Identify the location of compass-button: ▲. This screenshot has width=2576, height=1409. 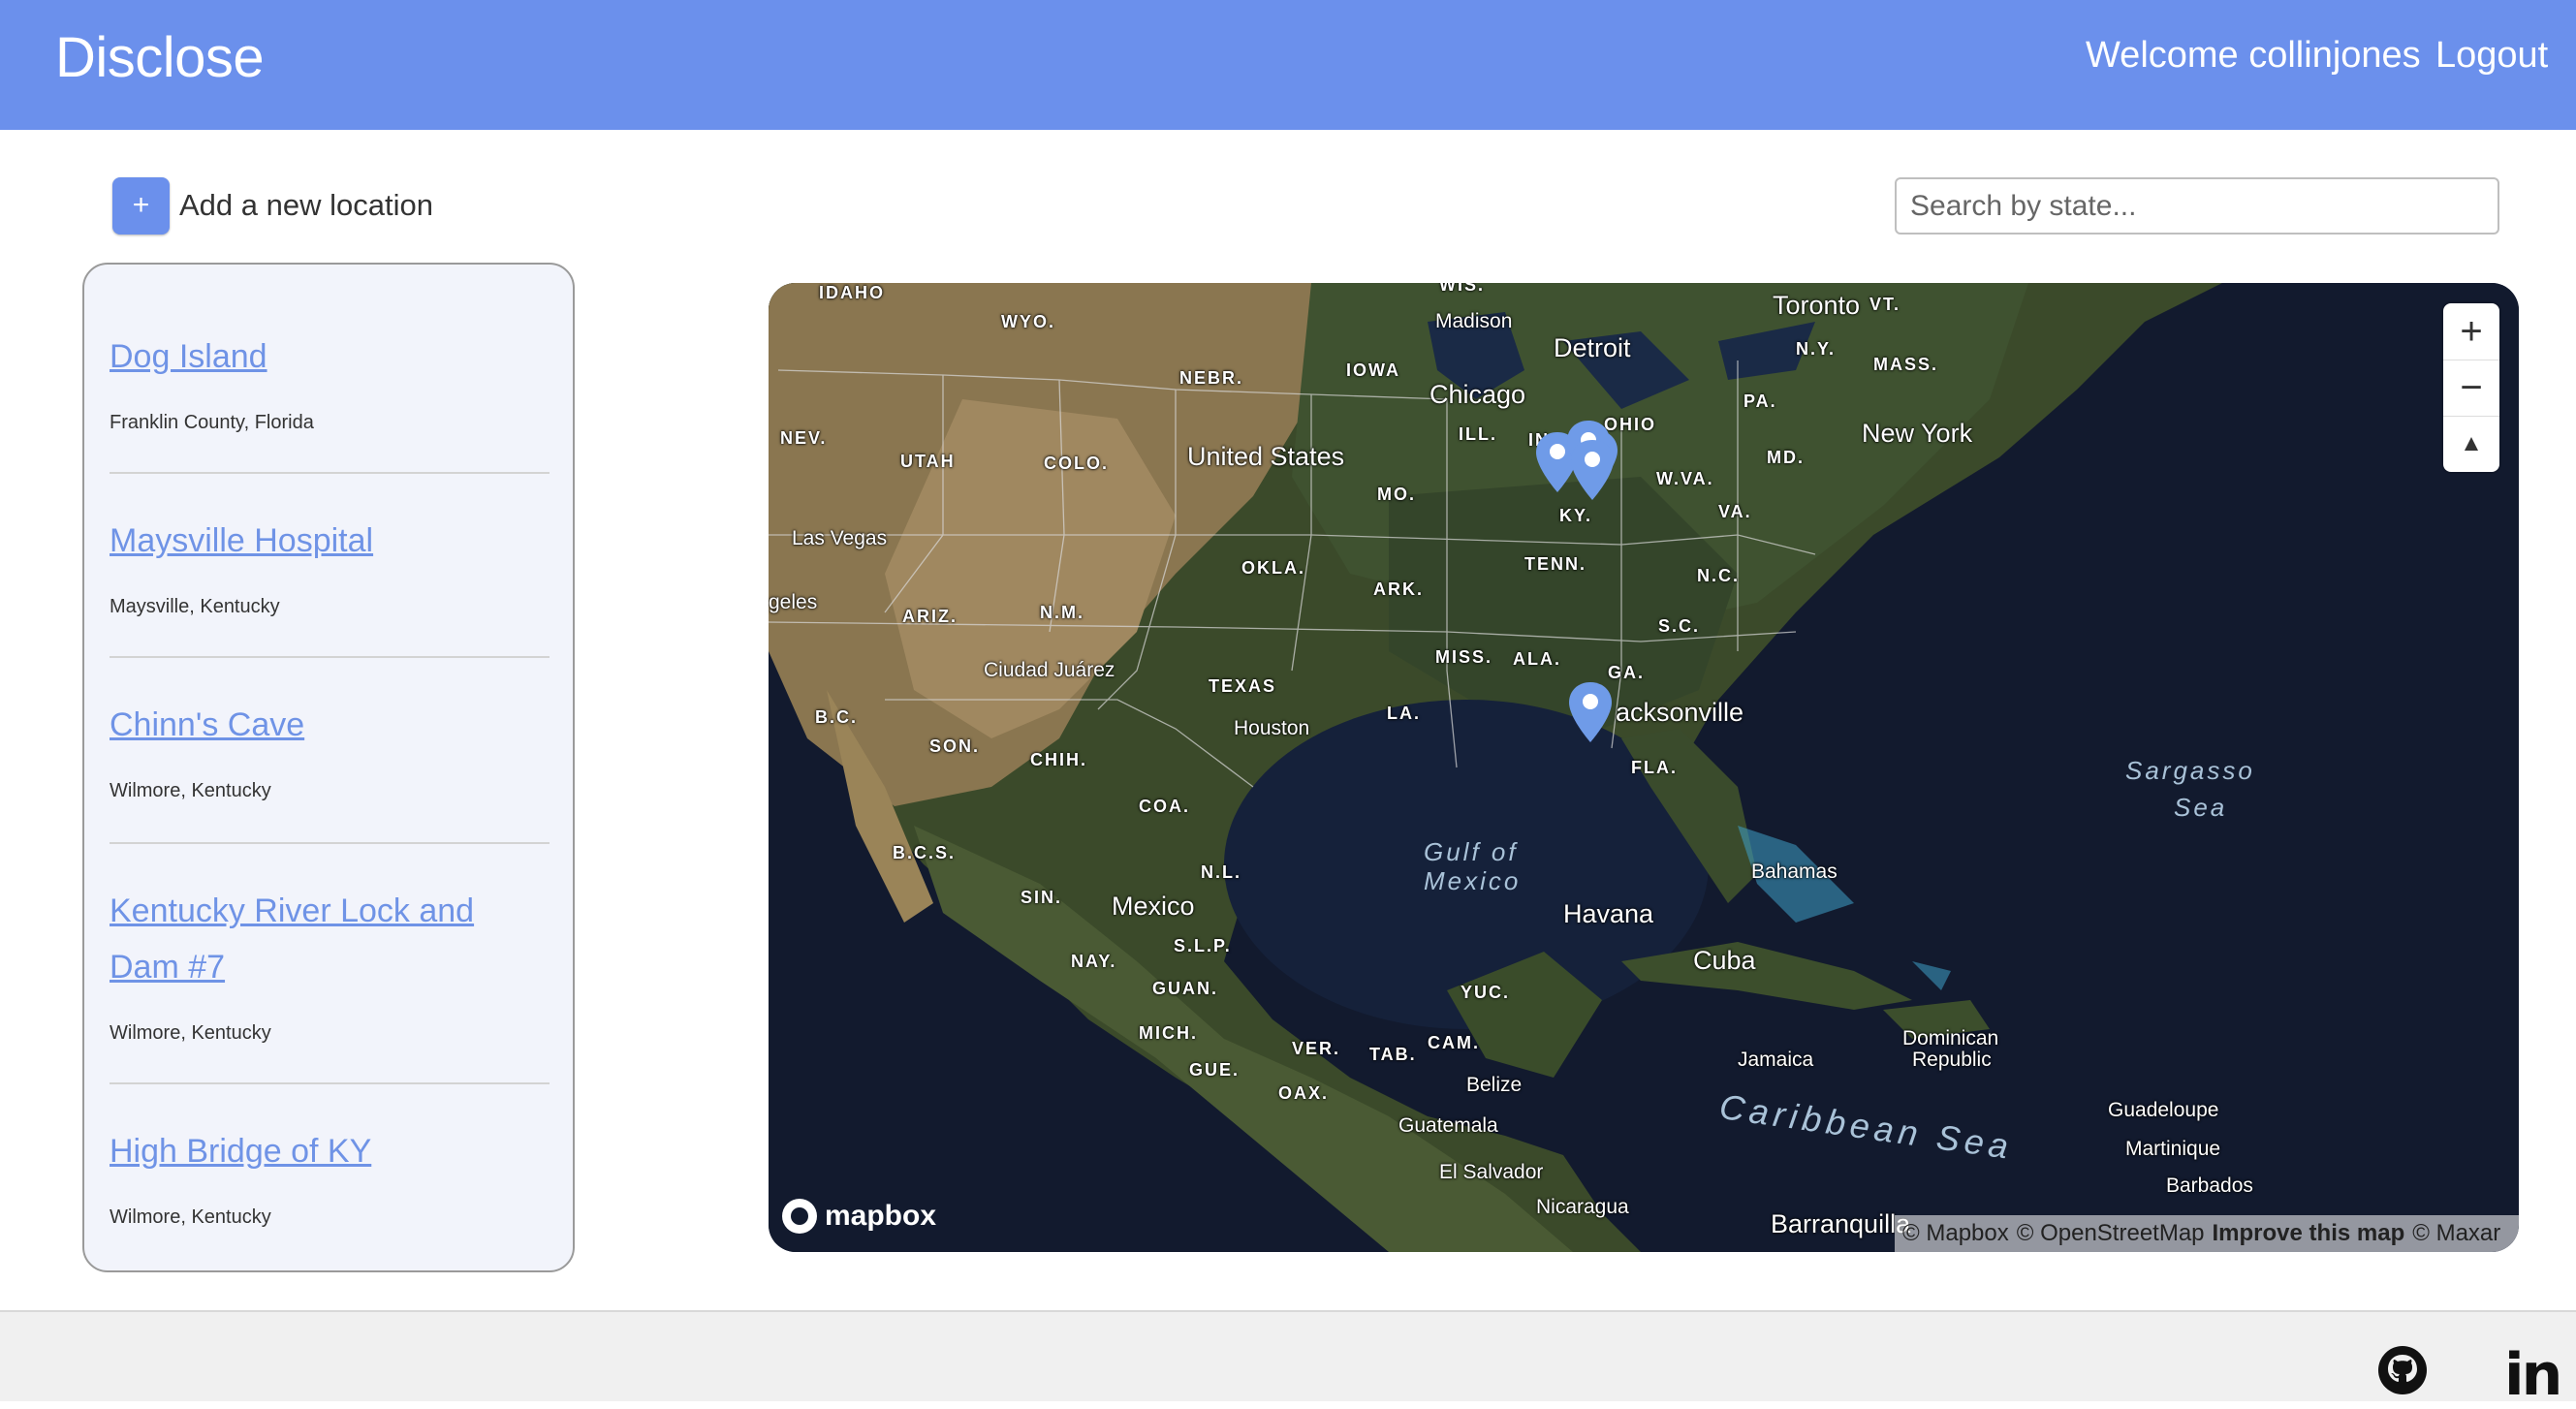
(2471, 444).